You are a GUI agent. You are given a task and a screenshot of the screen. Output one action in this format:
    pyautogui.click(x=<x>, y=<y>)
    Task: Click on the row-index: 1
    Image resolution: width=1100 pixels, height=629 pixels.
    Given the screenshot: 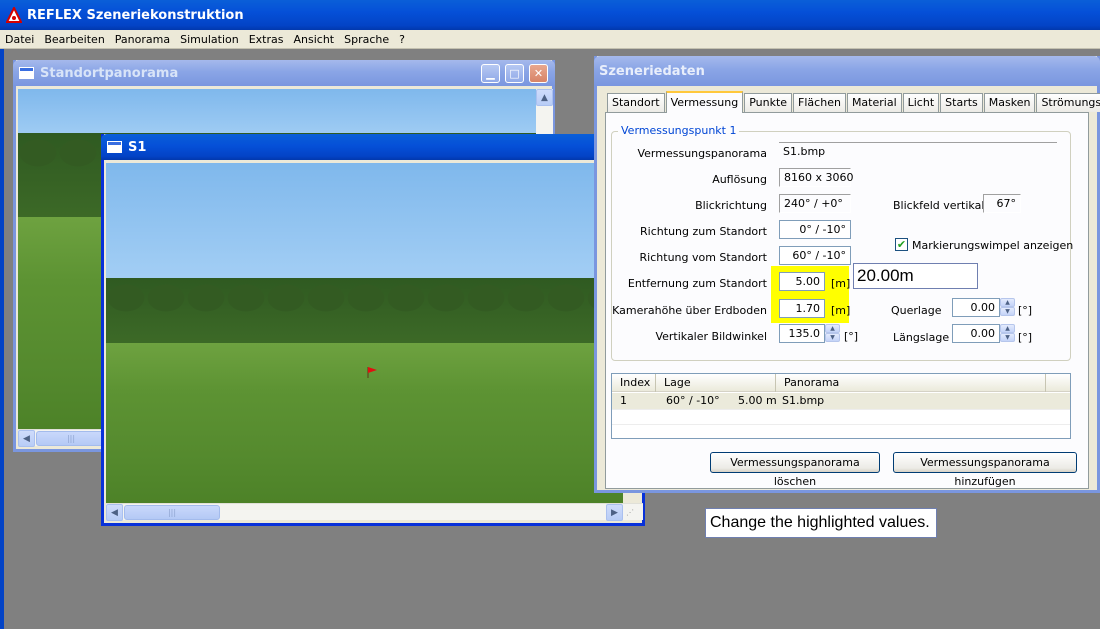 What is the action you would take?
    pyautogui.click(x=623, y=400)
    